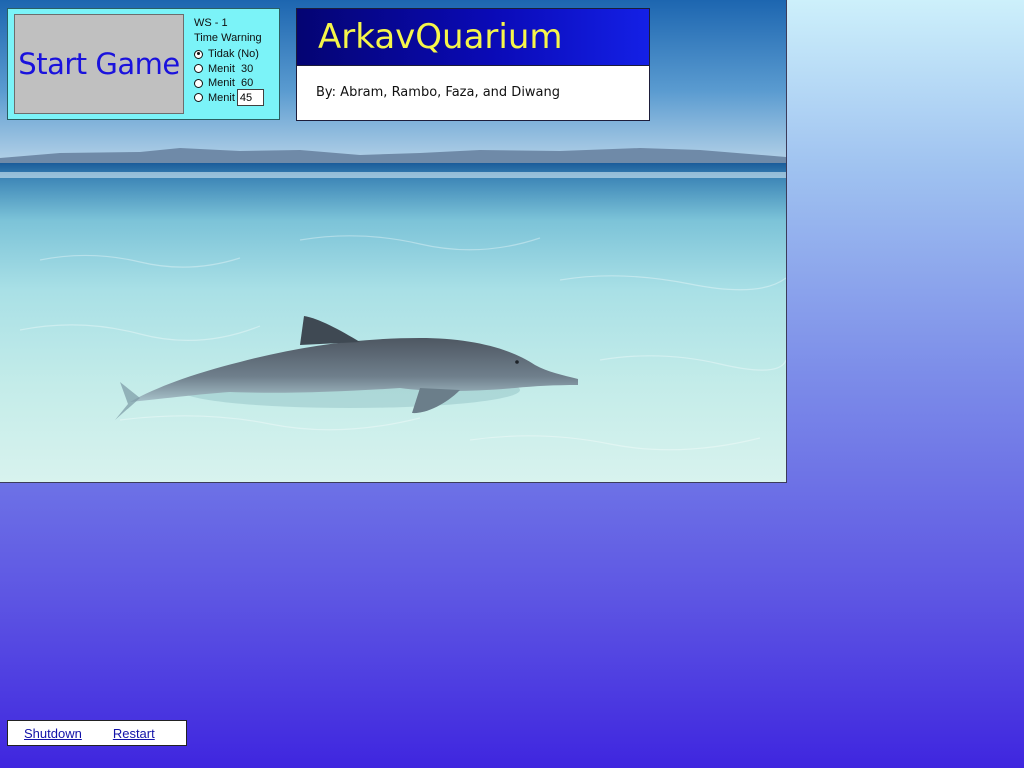 The height and width of the screenshot is (768, 1024). I want to click on start-game-button: Start Game, so click(99, 64).